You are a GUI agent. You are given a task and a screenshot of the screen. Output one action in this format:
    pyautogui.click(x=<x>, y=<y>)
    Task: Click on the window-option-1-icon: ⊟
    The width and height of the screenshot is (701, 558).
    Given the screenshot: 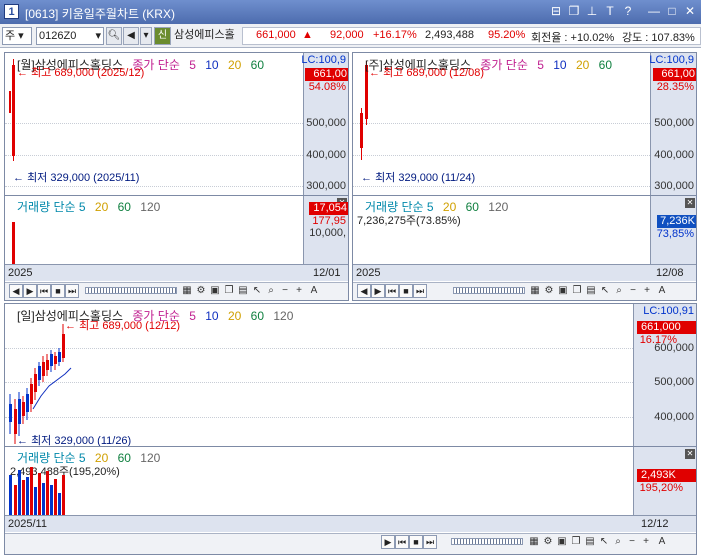 What is the action you would take?
    pyautogui.click(x=556, y=11)
    